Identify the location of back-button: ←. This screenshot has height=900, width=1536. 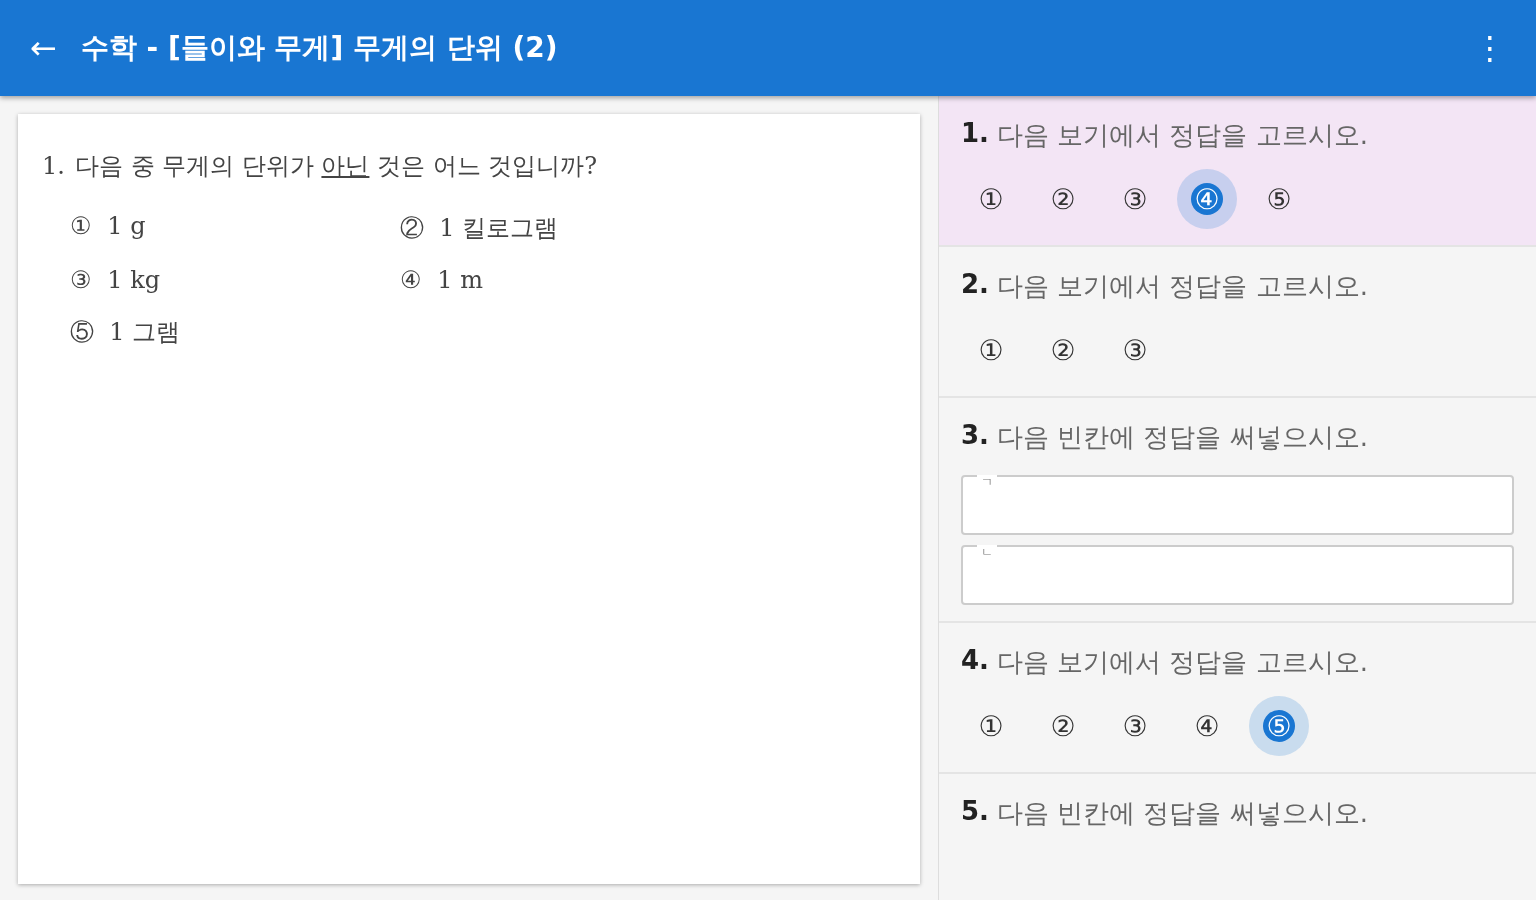
(43, 48).